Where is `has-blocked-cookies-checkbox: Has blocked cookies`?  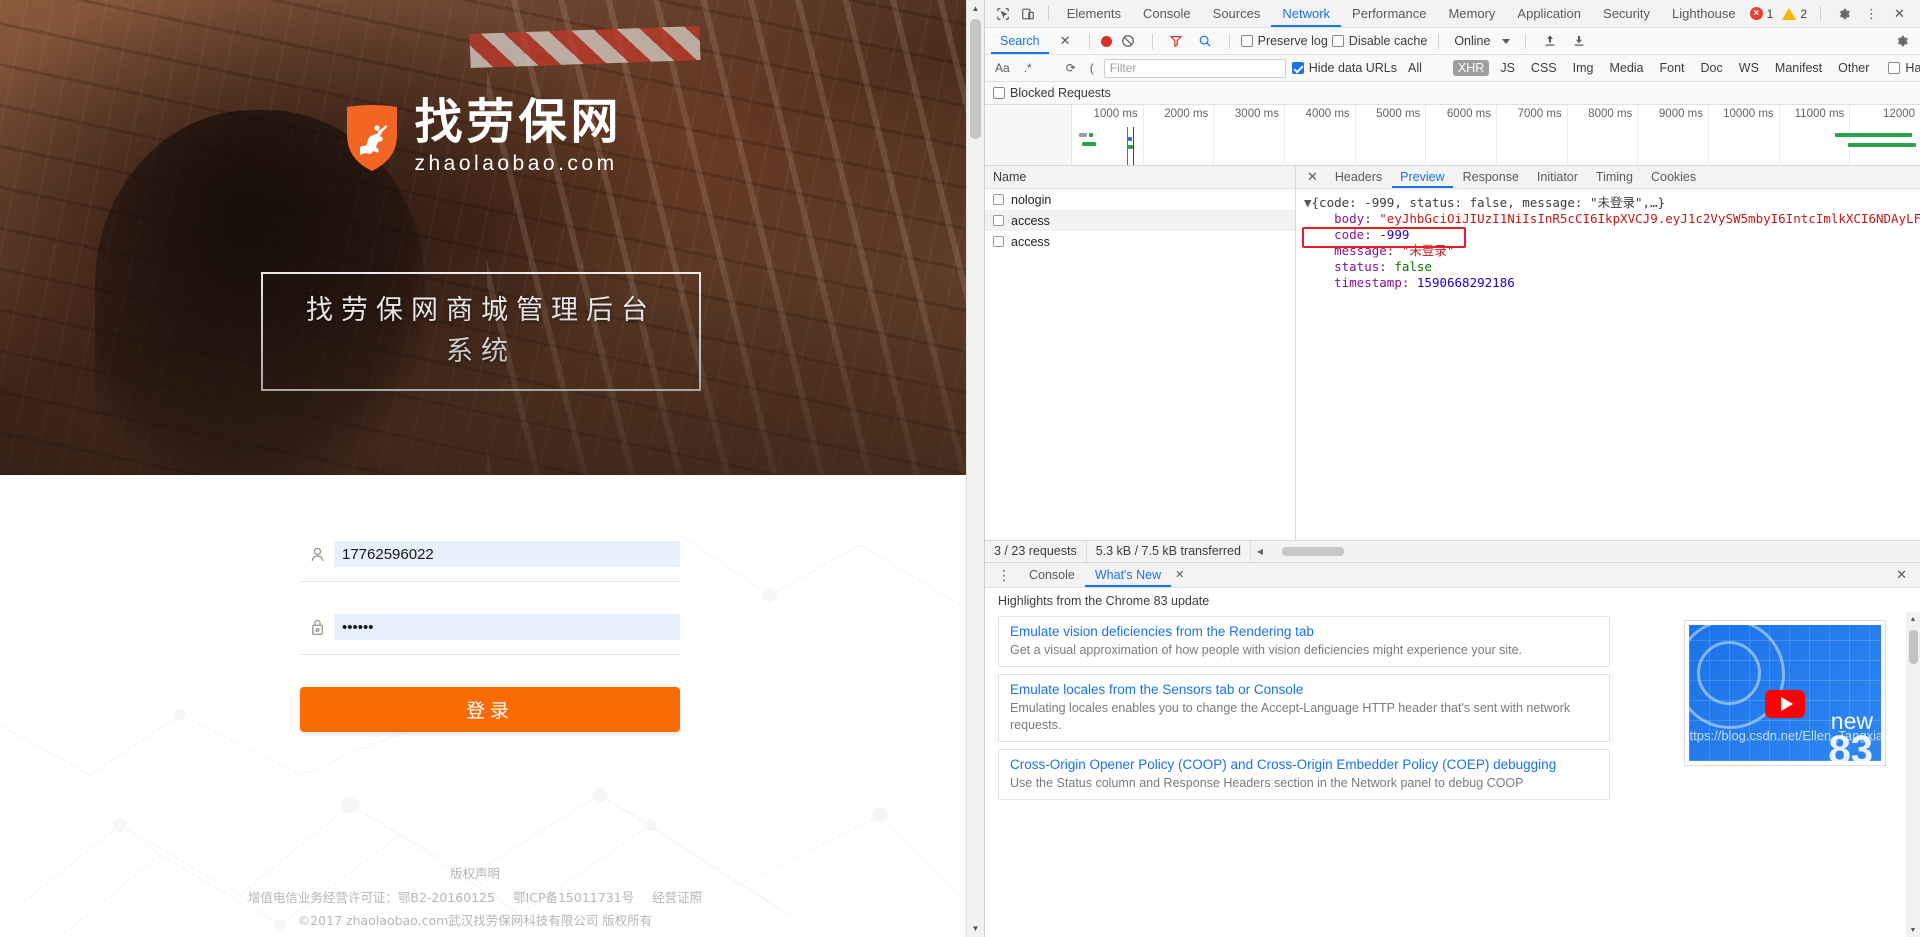 has-blocked-cookies-checkbox: Has blocked cookies is located at coordinates (1904, 68).